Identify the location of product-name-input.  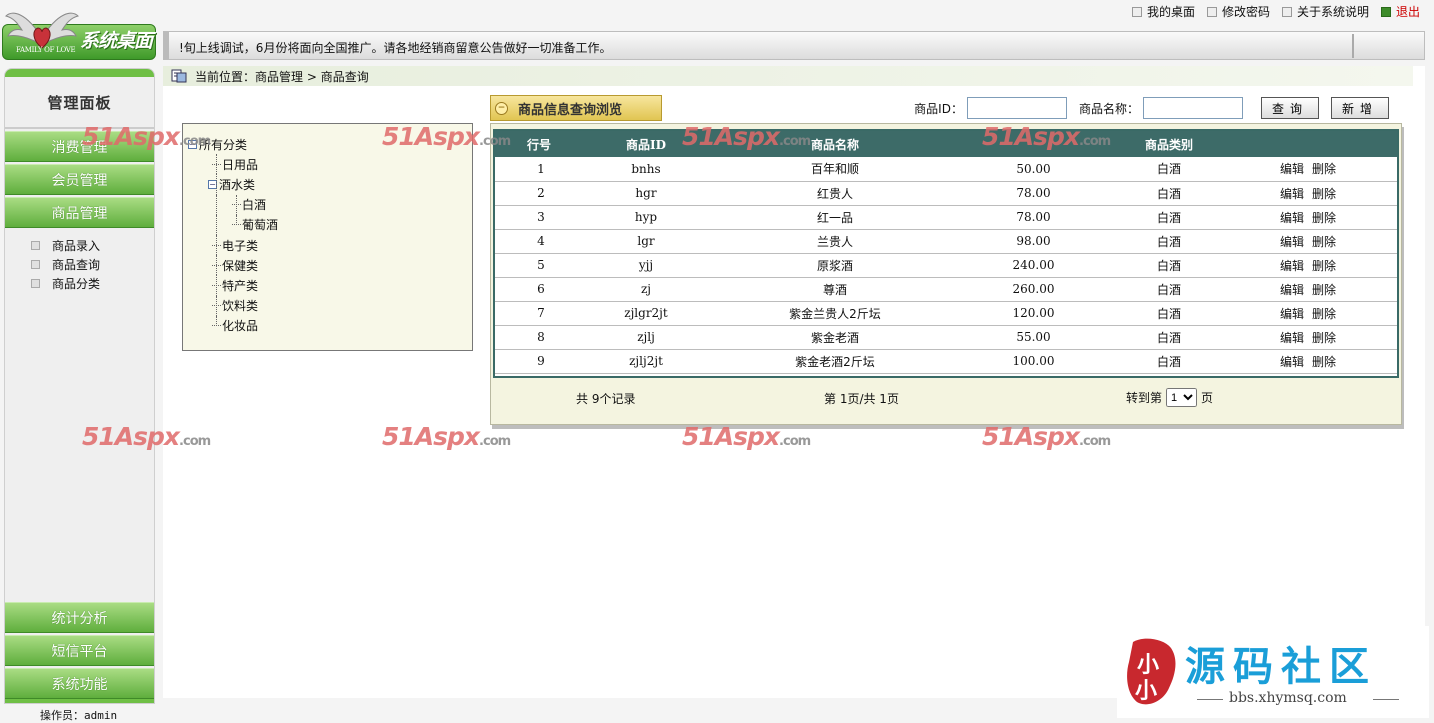
(1192, 108).